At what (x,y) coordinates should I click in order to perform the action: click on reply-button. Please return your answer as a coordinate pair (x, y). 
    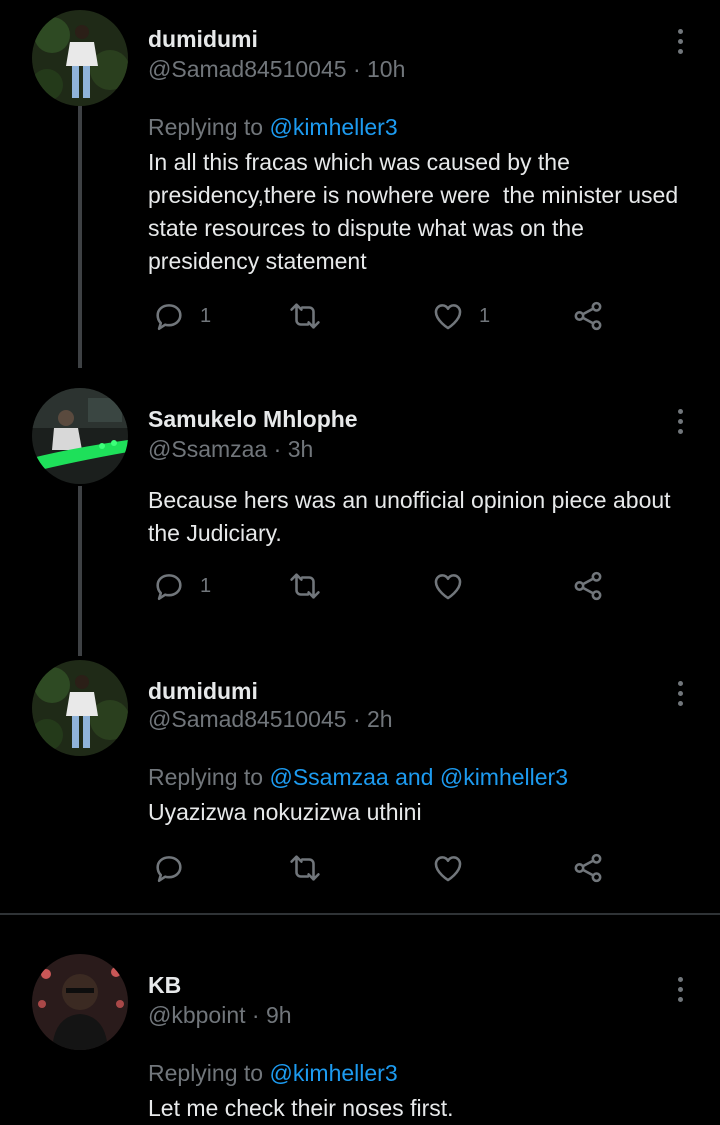
    Looking at the image, I should click on (169, 868).